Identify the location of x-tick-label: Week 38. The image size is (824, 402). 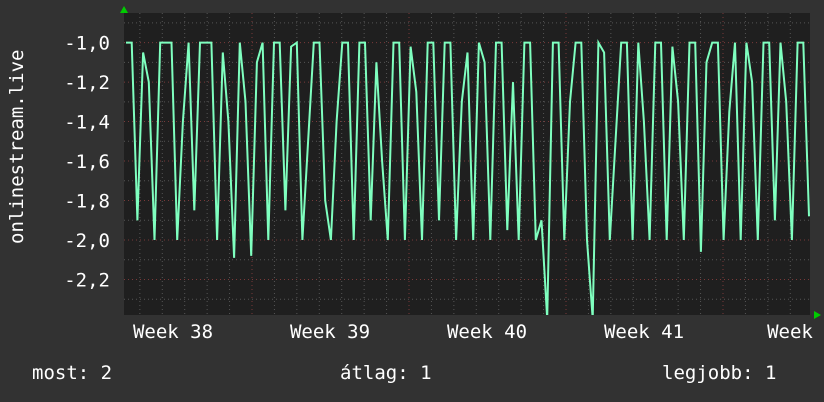
(173, 332).